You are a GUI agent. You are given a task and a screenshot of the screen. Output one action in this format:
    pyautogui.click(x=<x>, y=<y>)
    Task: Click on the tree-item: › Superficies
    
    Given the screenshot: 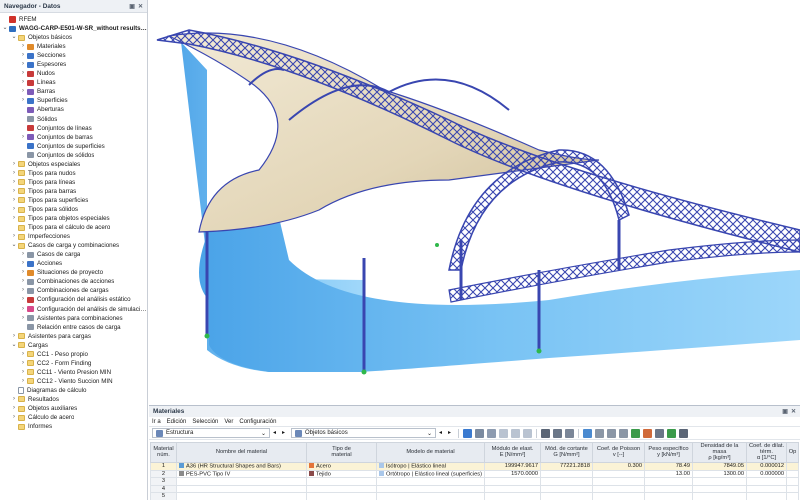 What is the action you would take?
    pyautogui.click(x=73, y=100)
    